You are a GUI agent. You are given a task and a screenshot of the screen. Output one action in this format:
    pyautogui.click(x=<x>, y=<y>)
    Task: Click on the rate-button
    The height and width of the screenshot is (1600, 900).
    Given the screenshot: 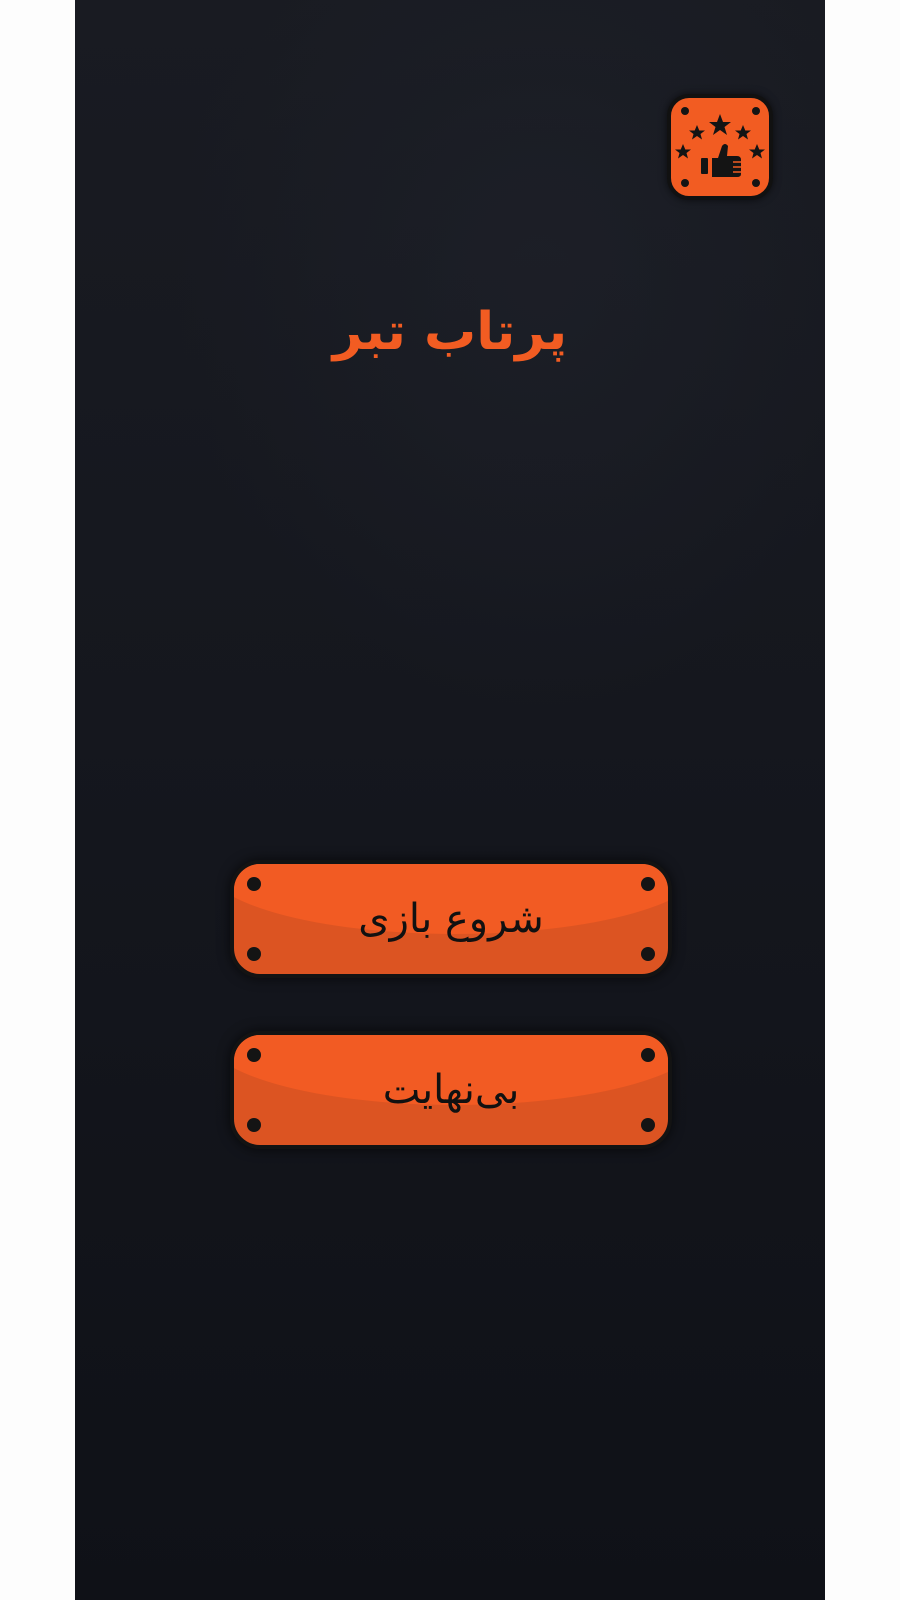 What is the action you would take?
    pyautogui.click(x=720, y=147)
    